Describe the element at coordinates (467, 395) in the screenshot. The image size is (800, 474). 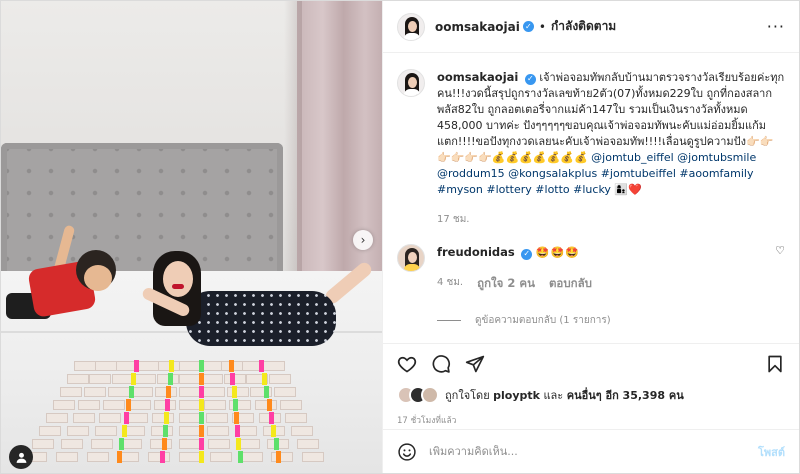
I see `liked-by-prefix: ถูกใจโดย` at that location.